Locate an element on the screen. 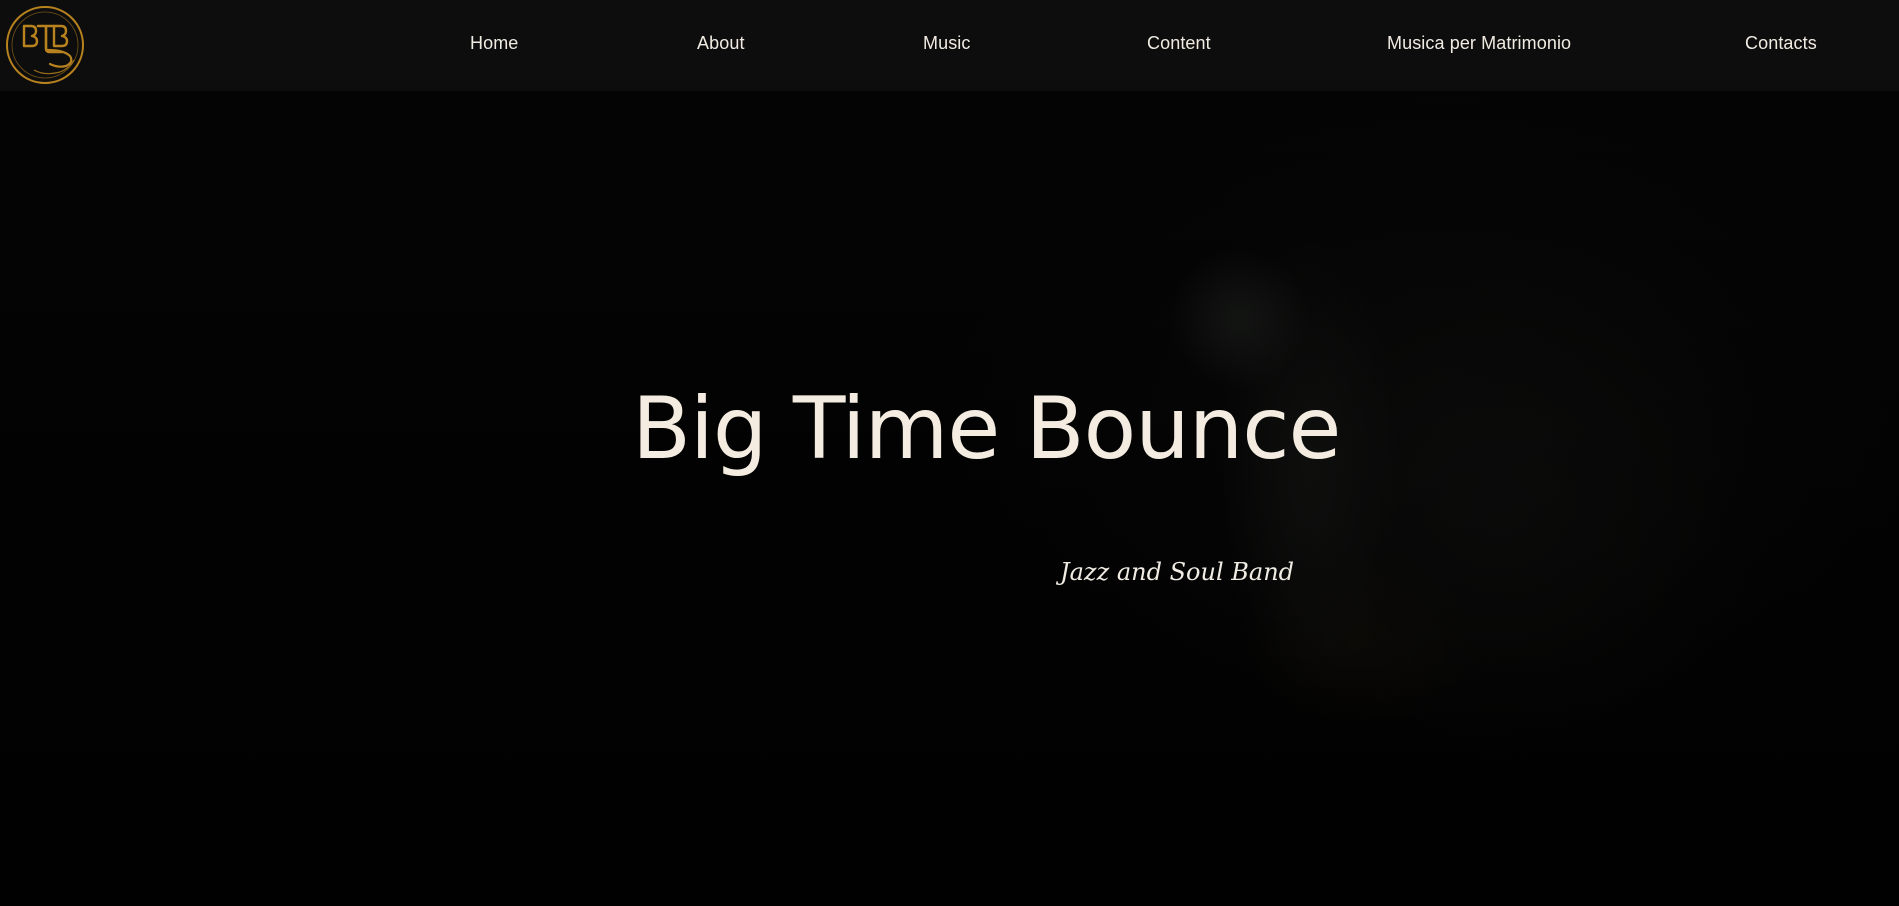 This screenshot has width=1899, height=906. hero-title: Big Time Bounce is located at coordinates (986, 429).